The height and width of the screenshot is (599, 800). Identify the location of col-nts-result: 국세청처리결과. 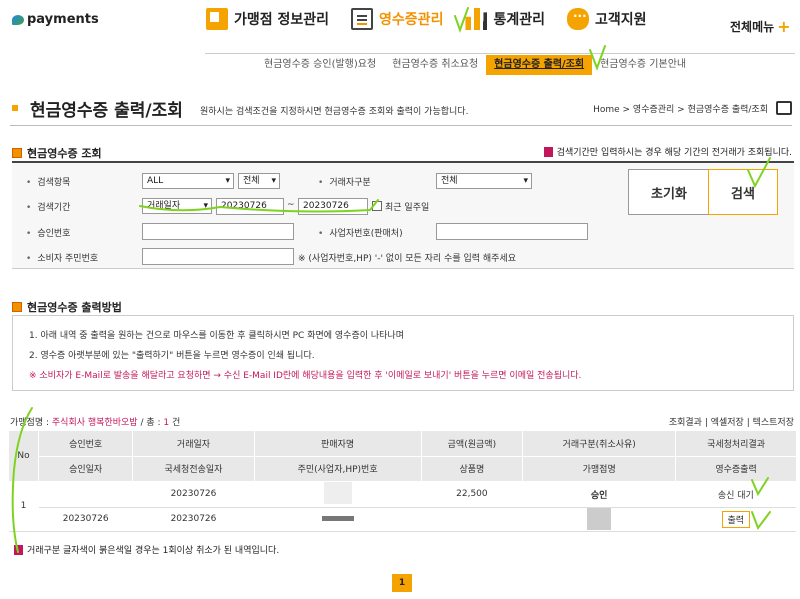
(735, 444).